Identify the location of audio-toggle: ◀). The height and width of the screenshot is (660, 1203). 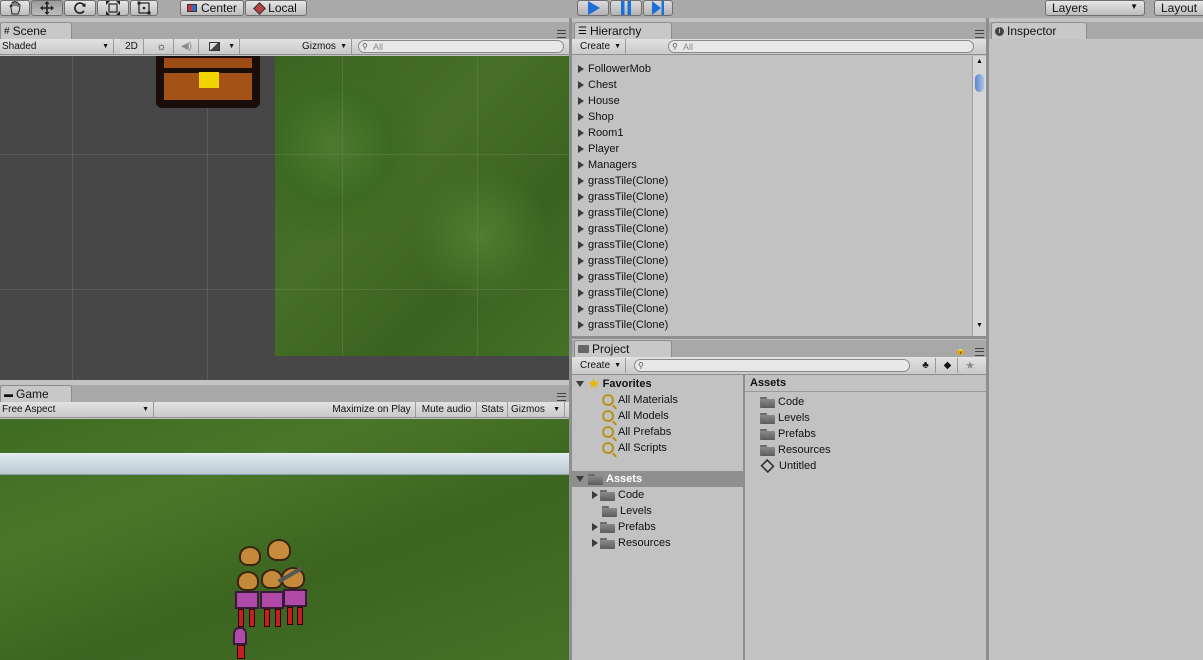
(187, 46).